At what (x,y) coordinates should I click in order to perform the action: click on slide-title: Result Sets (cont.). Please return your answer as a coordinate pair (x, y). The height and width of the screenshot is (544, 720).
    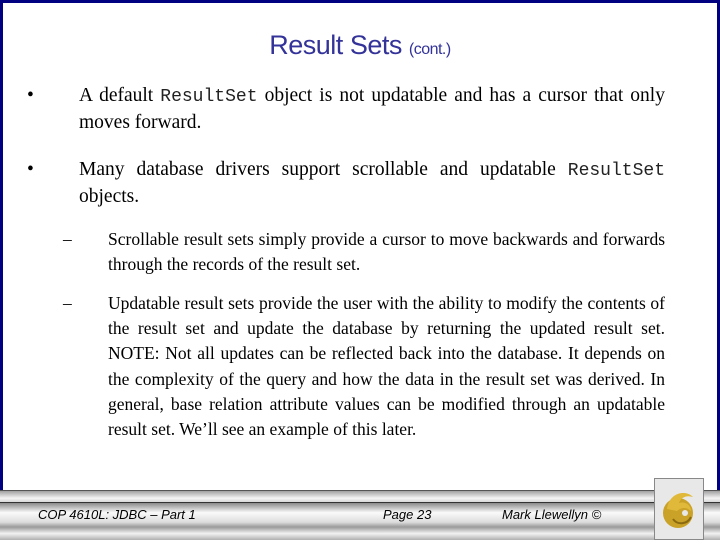
    Looking at the image, I should click on (360, 45).